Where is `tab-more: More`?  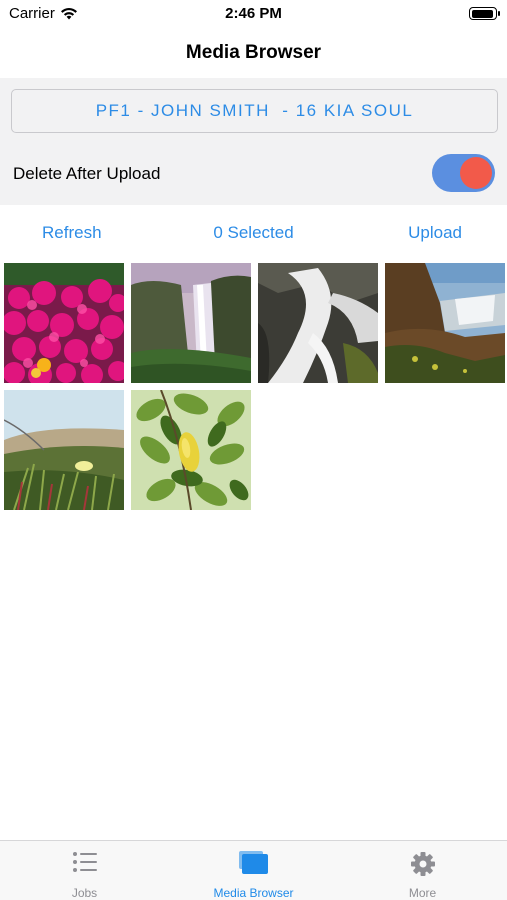
tab-more: More is located at coordinates (422, 870).